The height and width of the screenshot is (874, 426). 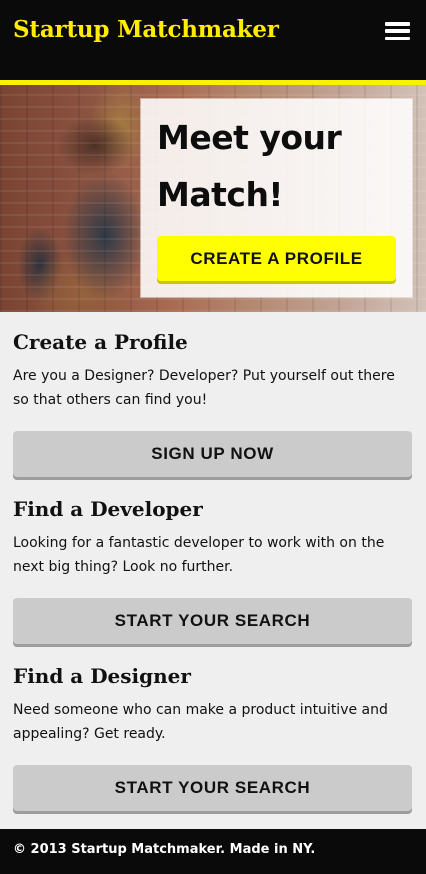 What do you see at coordinates (100, 342) in the screenshot?
I see `section-title: Create a Profile` at bounding box center [100, 342].